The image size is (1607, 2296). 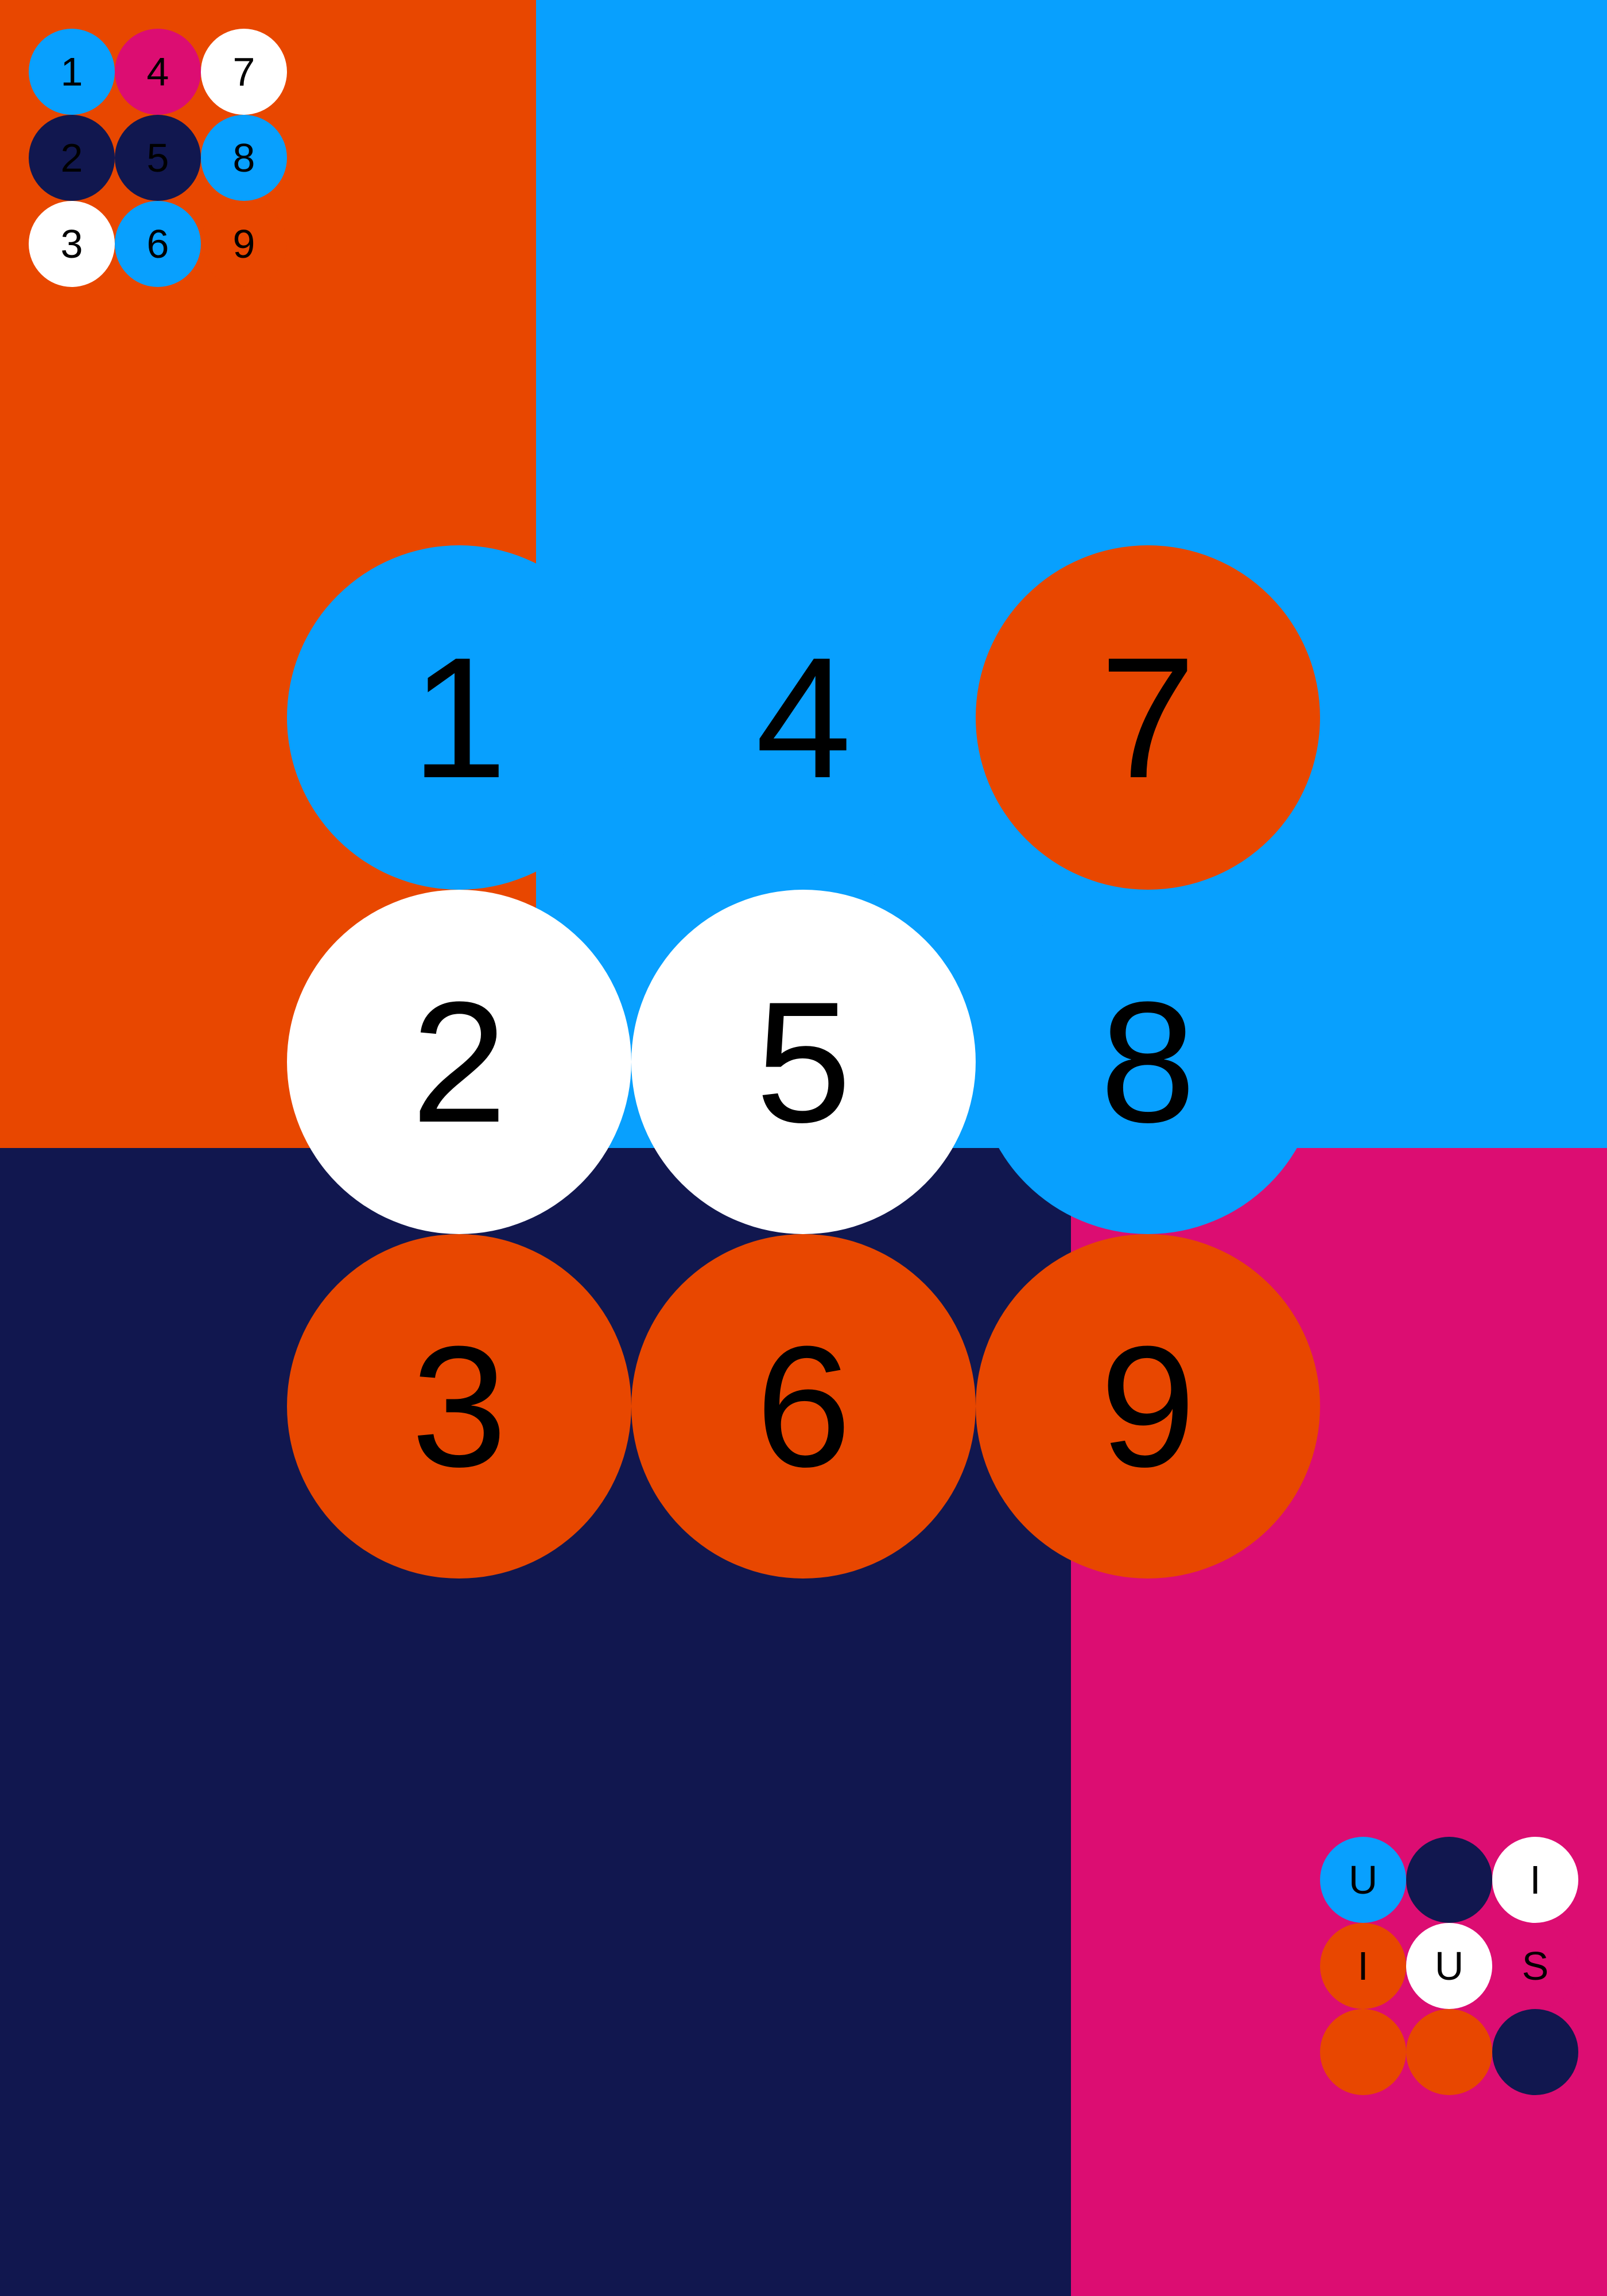 I want to click on legend-number: 7, so click(x=244, y=71).